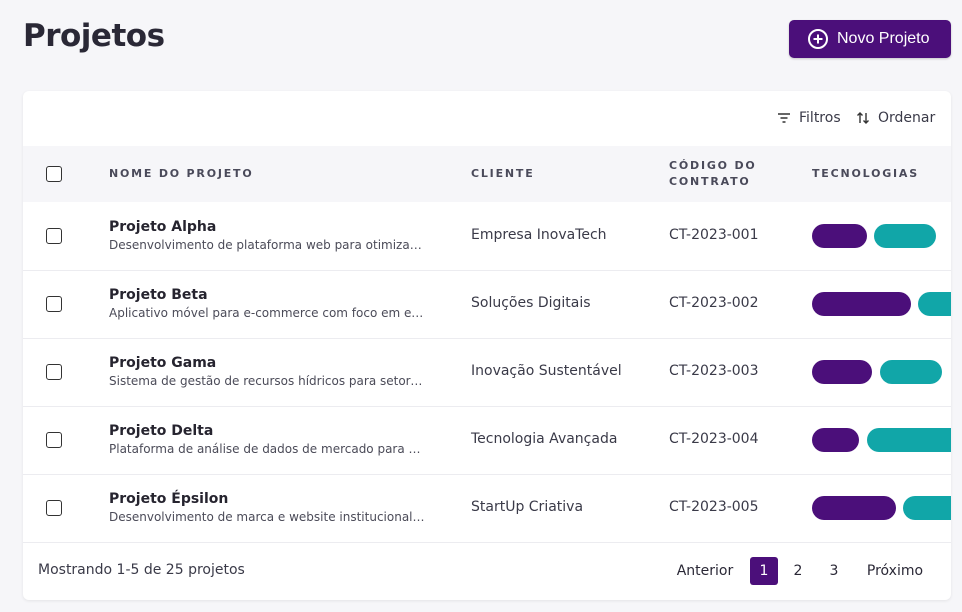 The height and width of the screenshot is (612, 962). I want to click on column-header-name: Nome do Projeto, so click(181, 173).